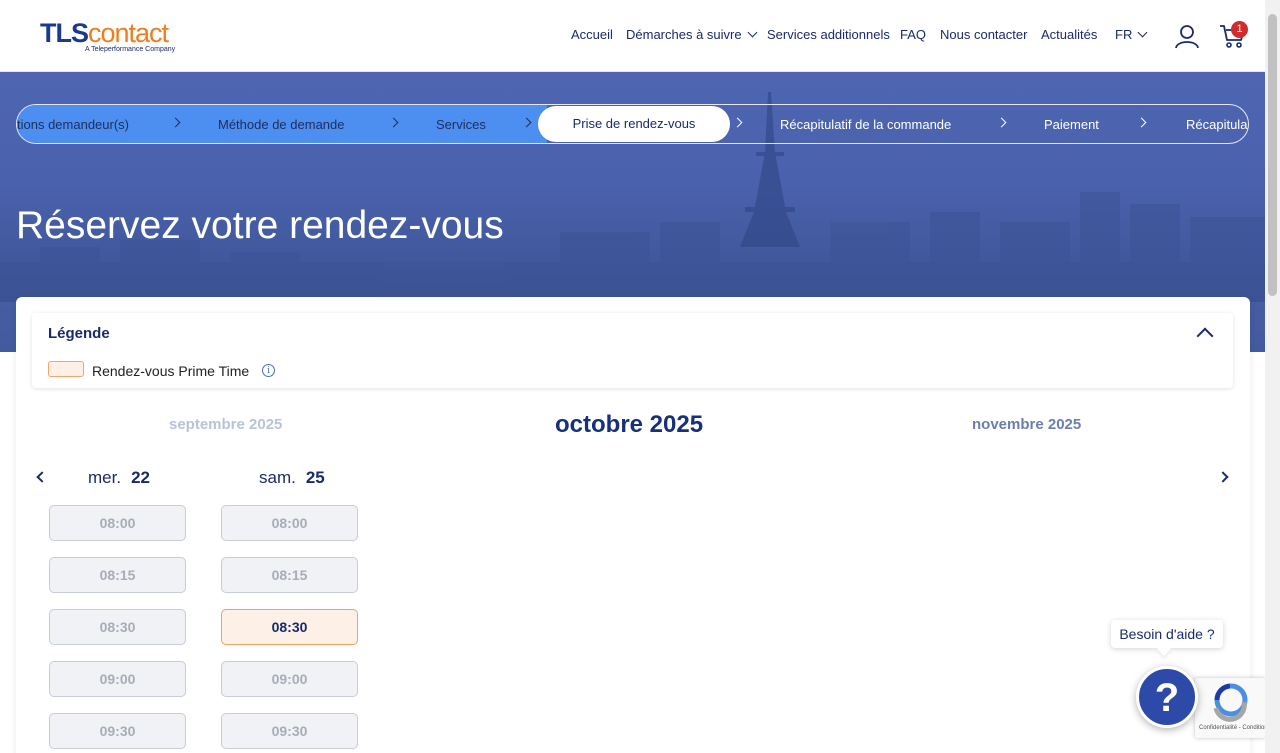  I want to click on language-selector: FR, so click(1131, 34).